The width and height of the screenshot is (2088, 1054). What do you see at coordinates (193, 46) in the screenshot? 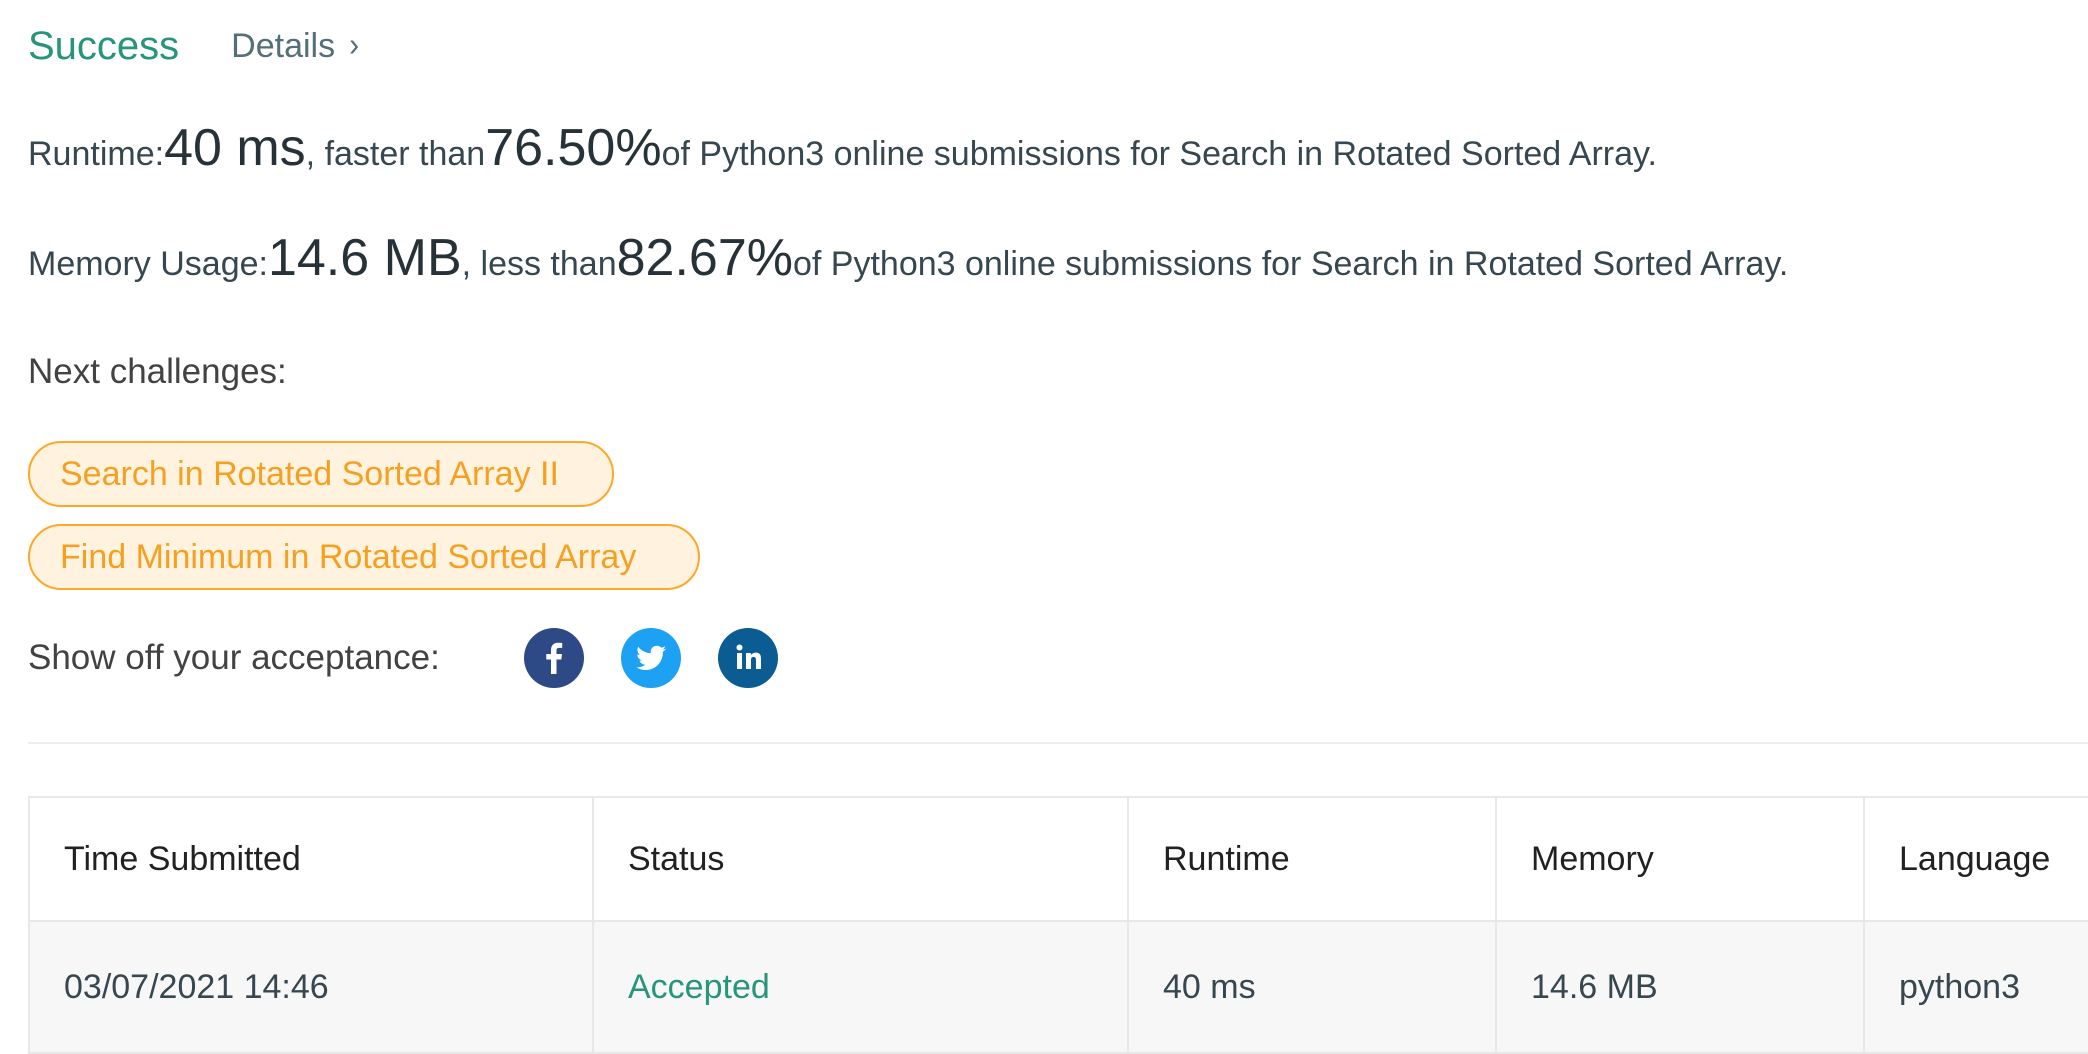
I see `result-header: Success Details ›` at bounding box center [193, 46].